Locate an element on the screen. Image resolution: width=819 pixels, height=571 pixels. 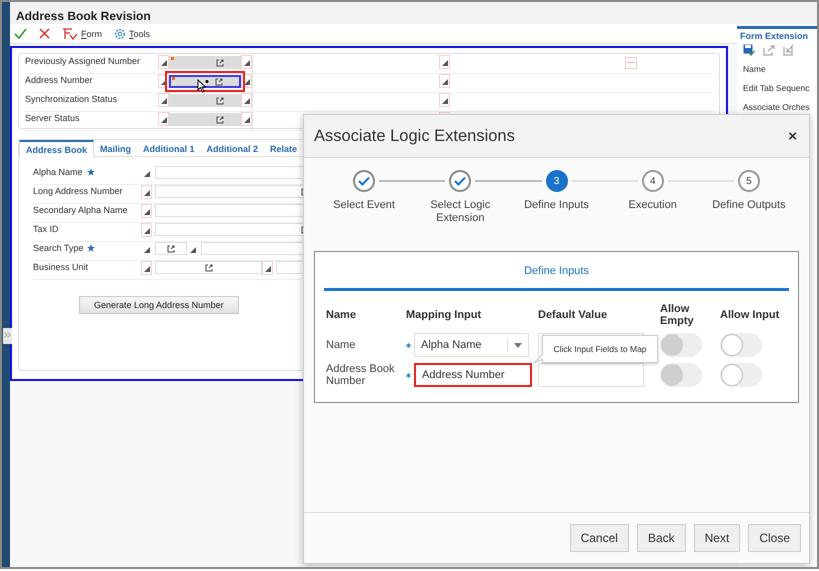
field-label: Address Number is located at coordinates (59, 80).